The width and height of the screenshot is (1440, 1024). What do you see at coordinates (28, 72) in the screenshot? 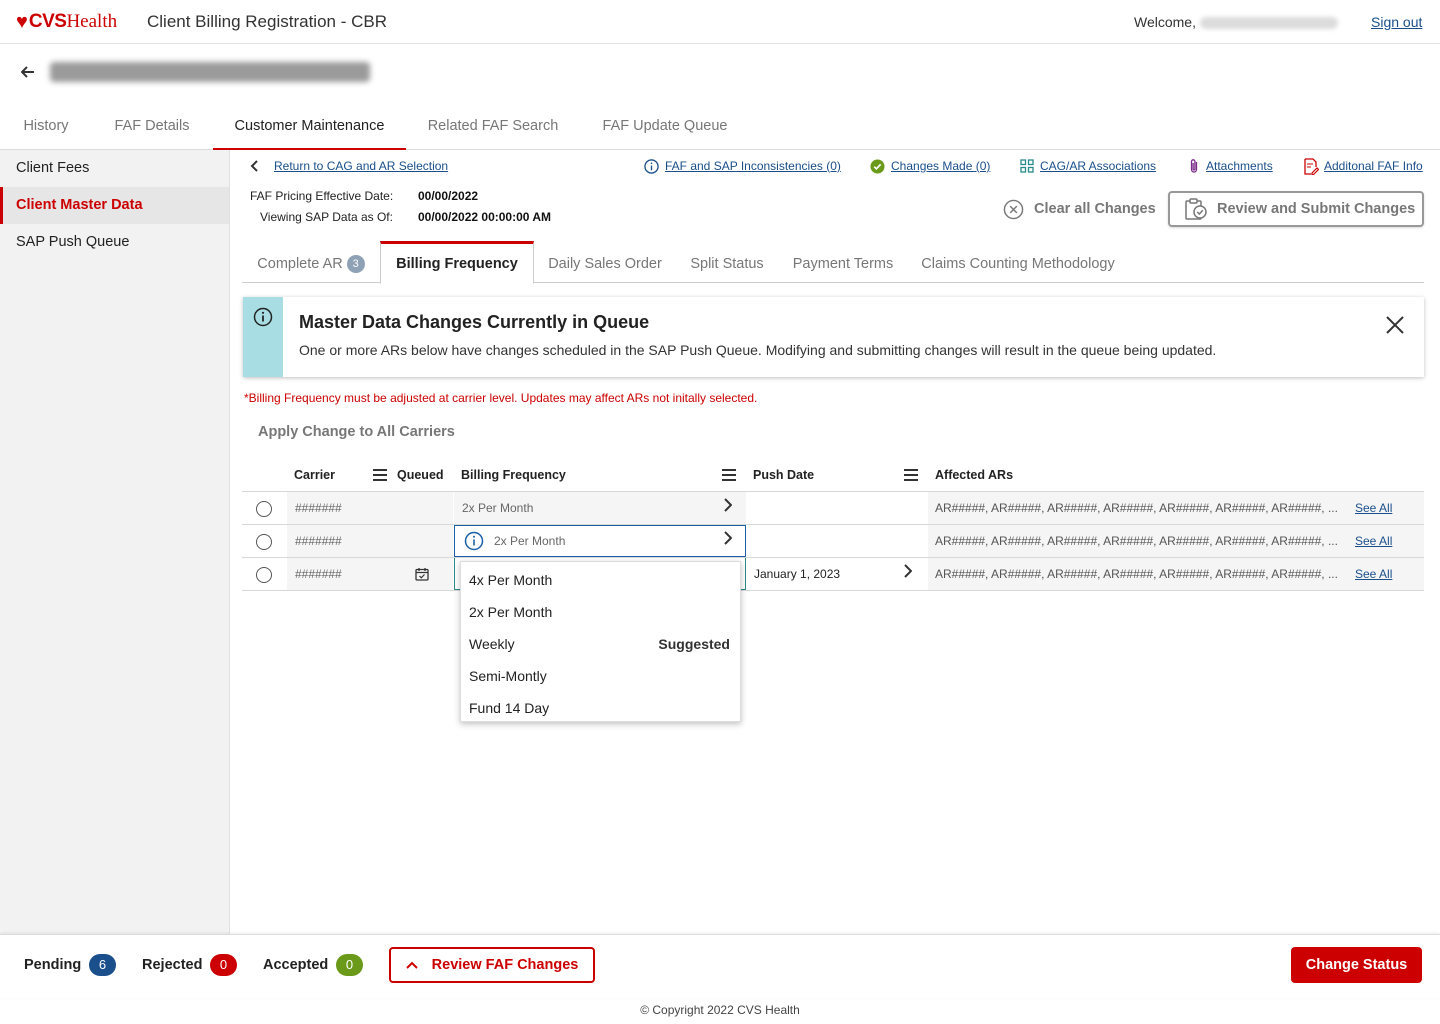
I see `back-arrow-icon` at bounding box center [28, 72].